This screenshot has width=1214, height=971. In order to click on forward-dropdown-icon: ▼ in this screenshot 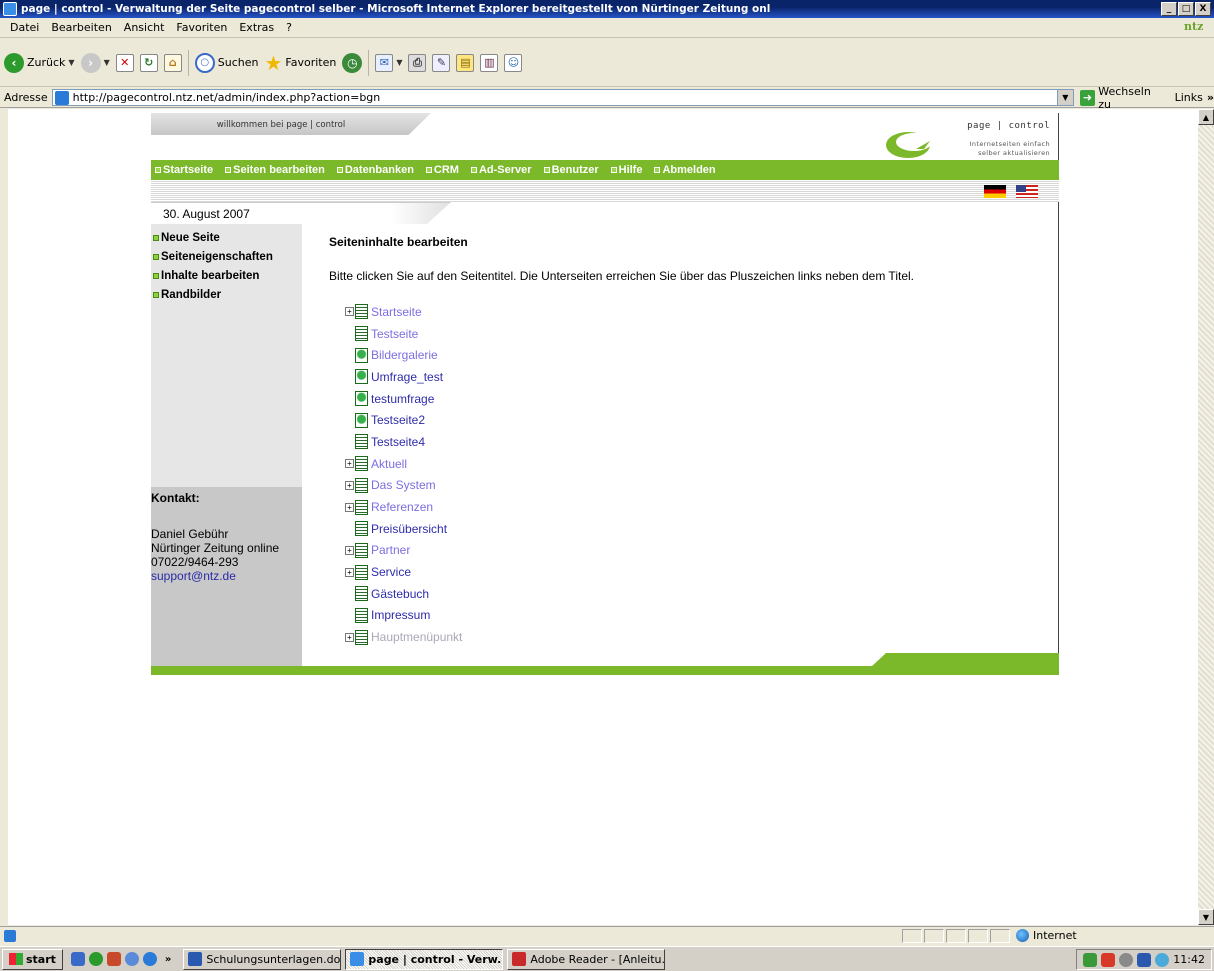, I will do `click(107, 62)`.